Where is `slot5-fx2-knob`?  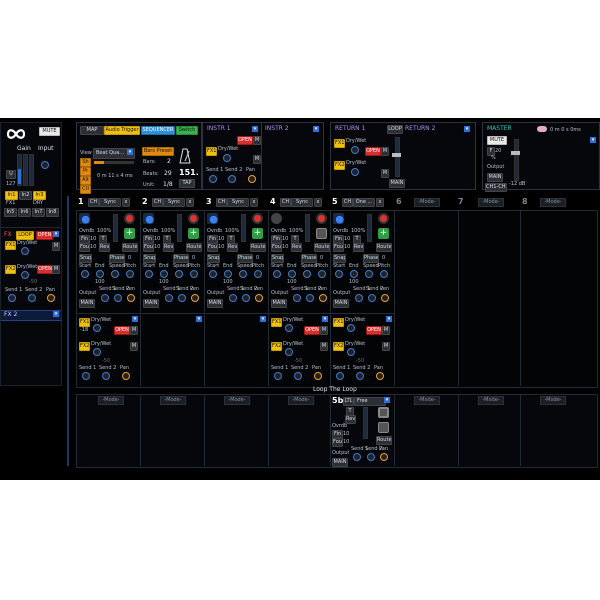 slot5-fx2-knob is located at coordinates (351, 352).